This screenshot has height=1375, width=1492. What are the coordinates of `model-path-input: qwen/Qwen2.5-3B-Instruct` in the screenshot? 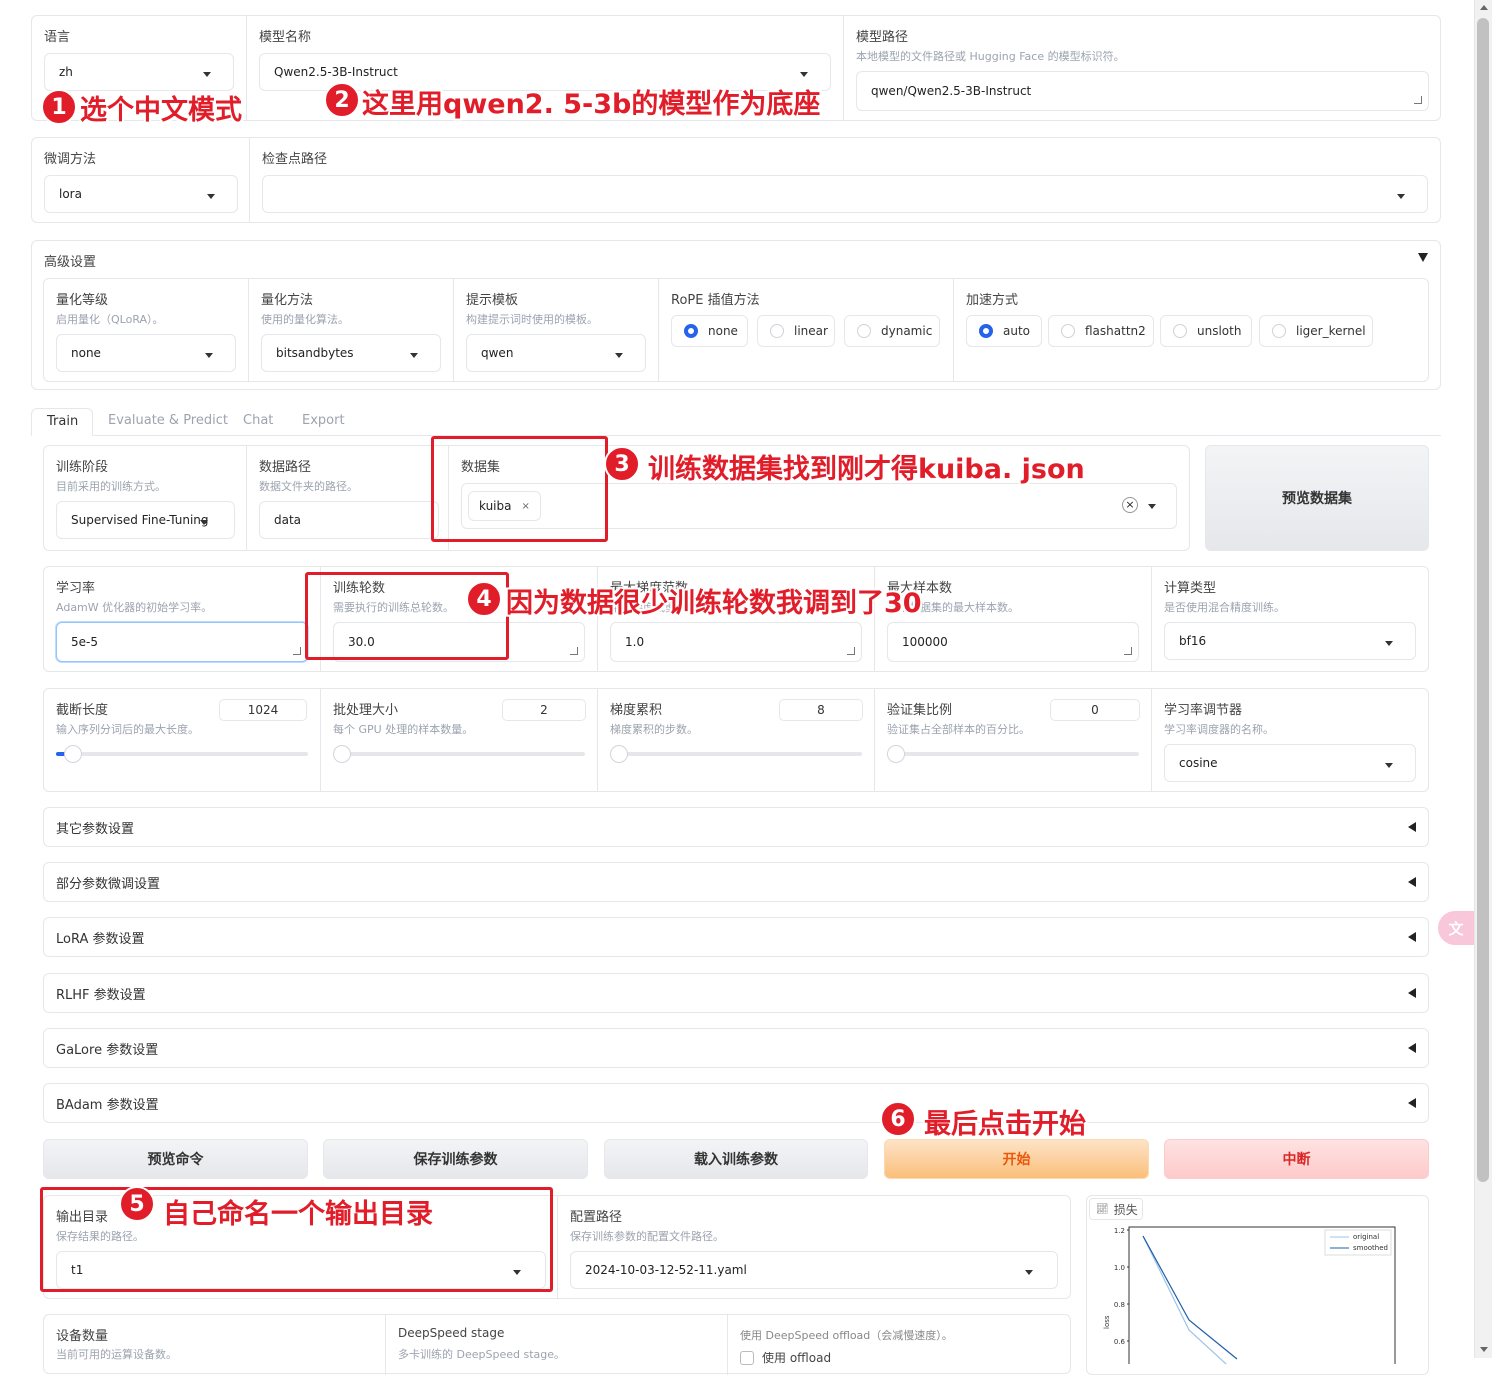 It's located at (1142, 91).